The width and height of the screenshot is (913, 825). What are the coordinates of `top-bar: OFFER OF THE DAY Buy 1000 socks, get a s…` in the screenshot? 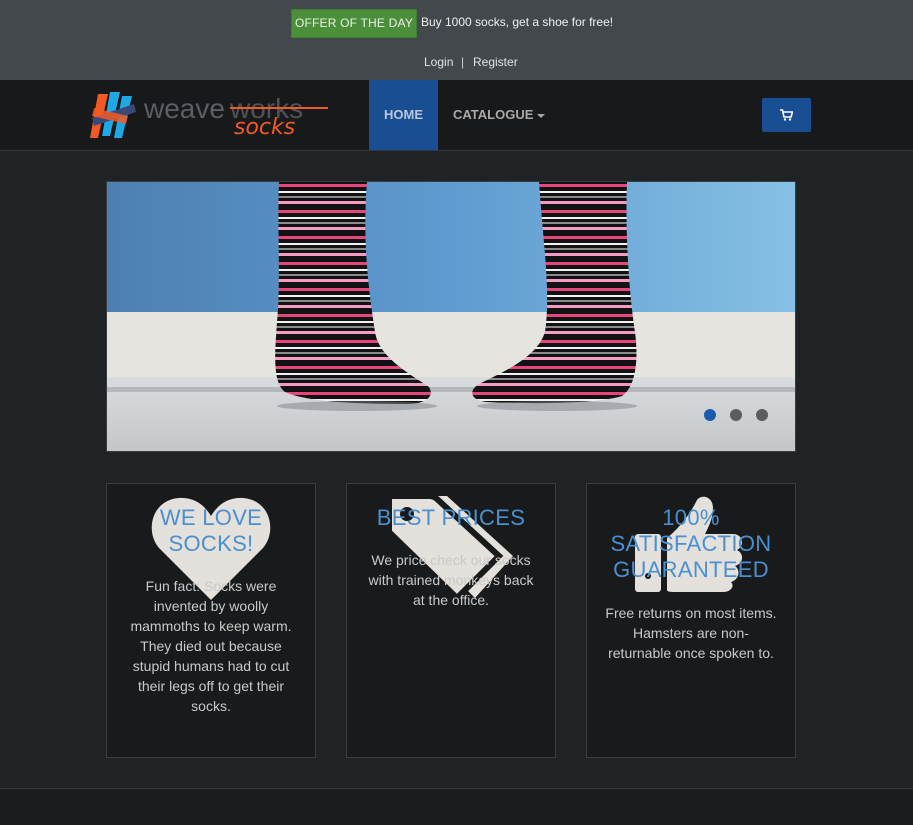 It's located at (456, 40).